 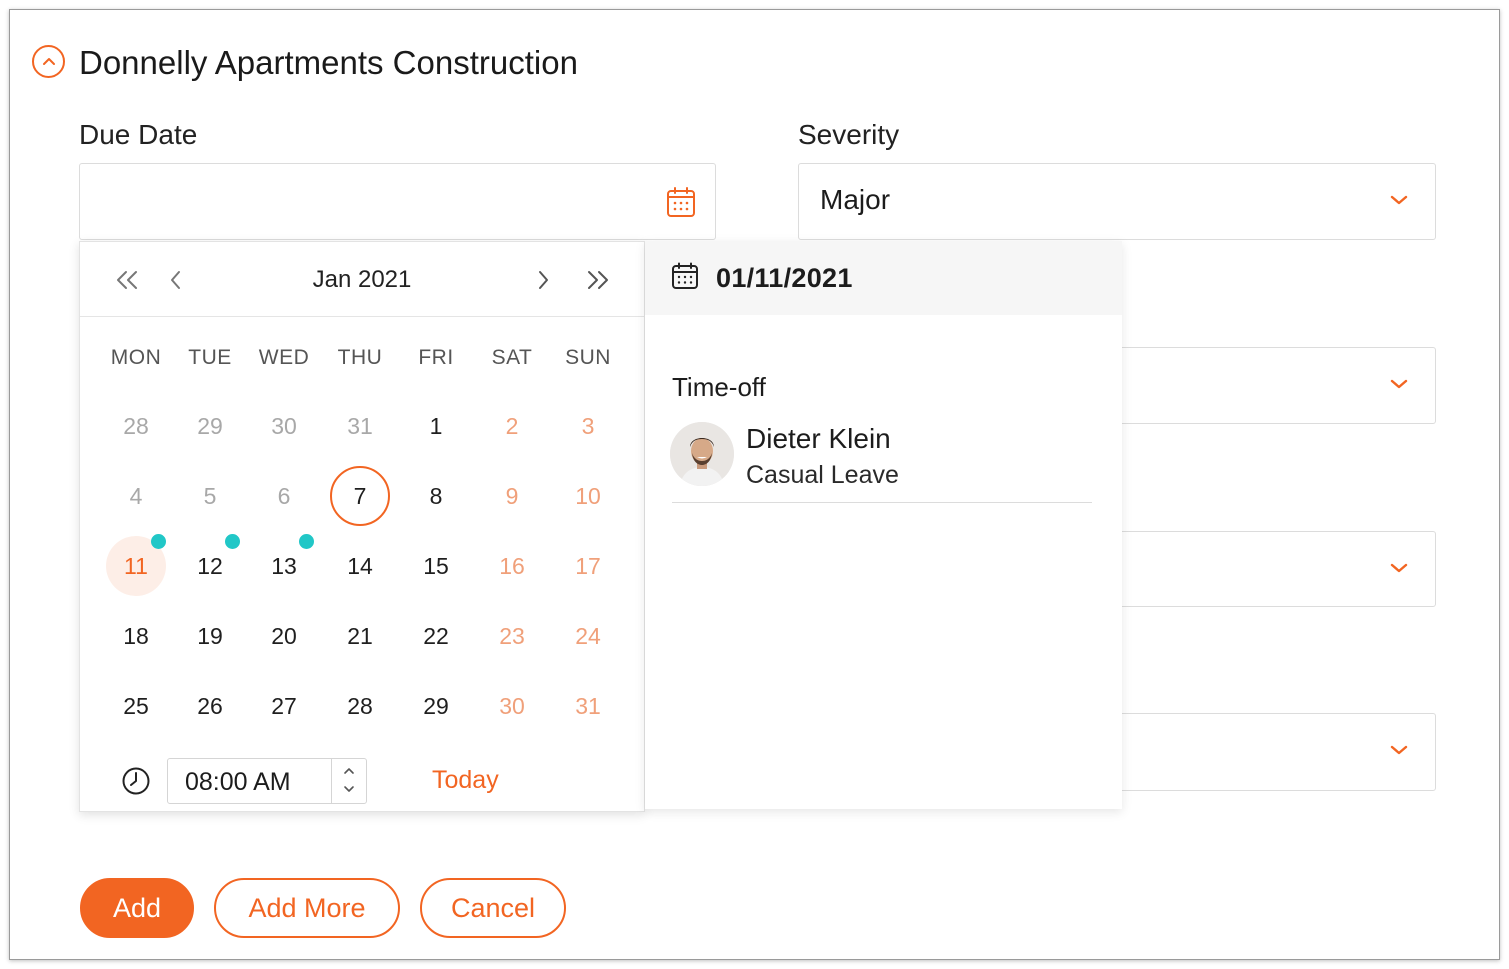 I want to click on calendar-day: 20, so click(x=284, y=636).